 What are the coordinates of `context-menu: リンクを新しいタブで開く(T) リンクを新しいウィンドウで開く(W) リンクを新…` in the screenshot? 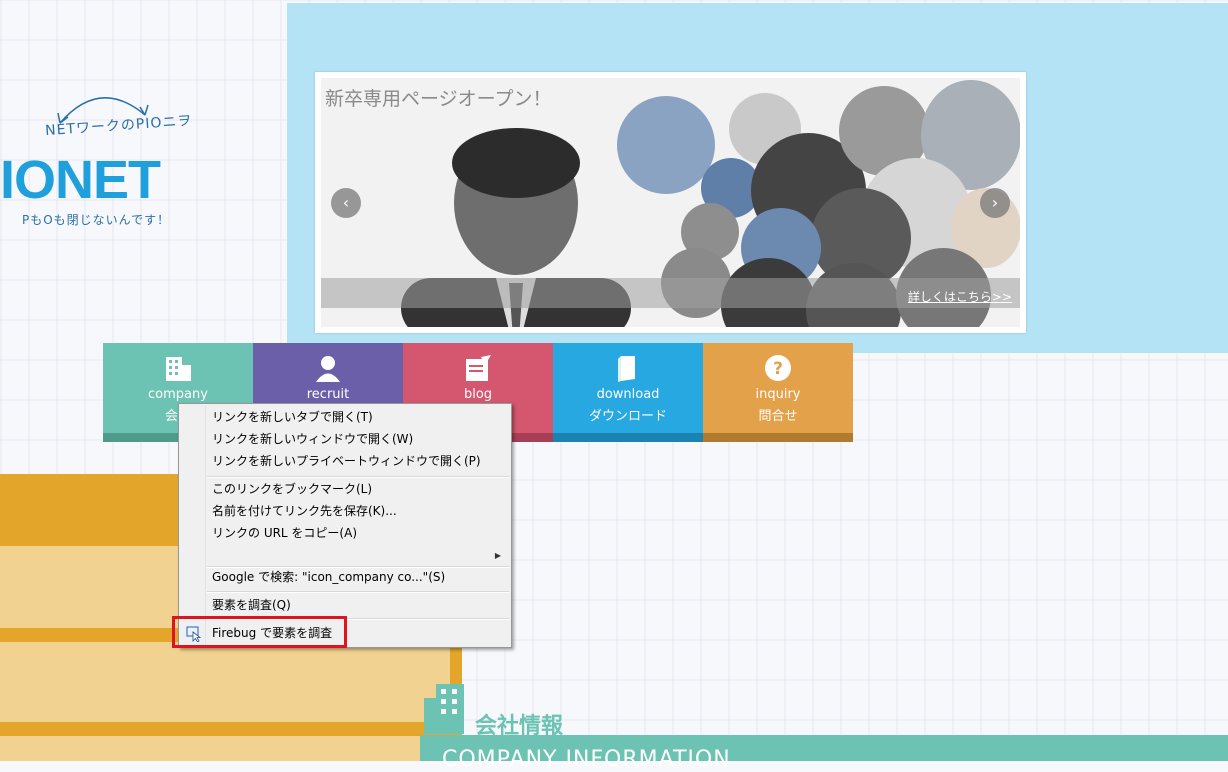 It's located at (345, 525).